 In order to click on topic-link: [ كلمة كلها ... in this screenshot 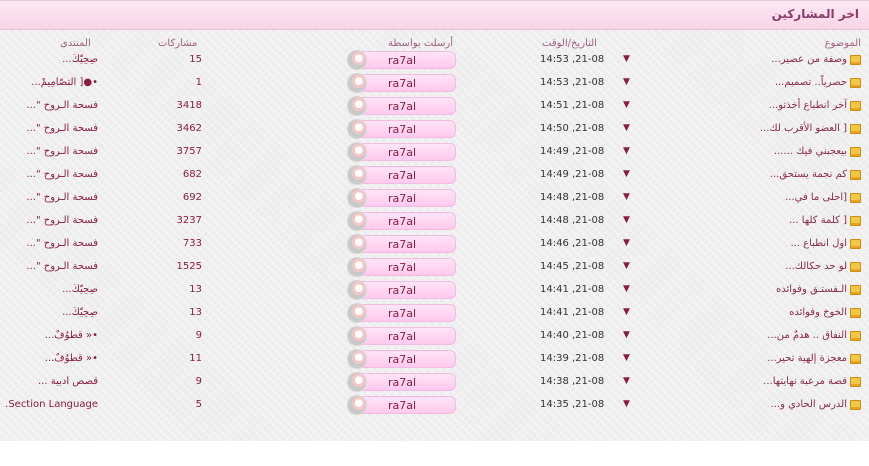, I will do `click(825, 220)`.